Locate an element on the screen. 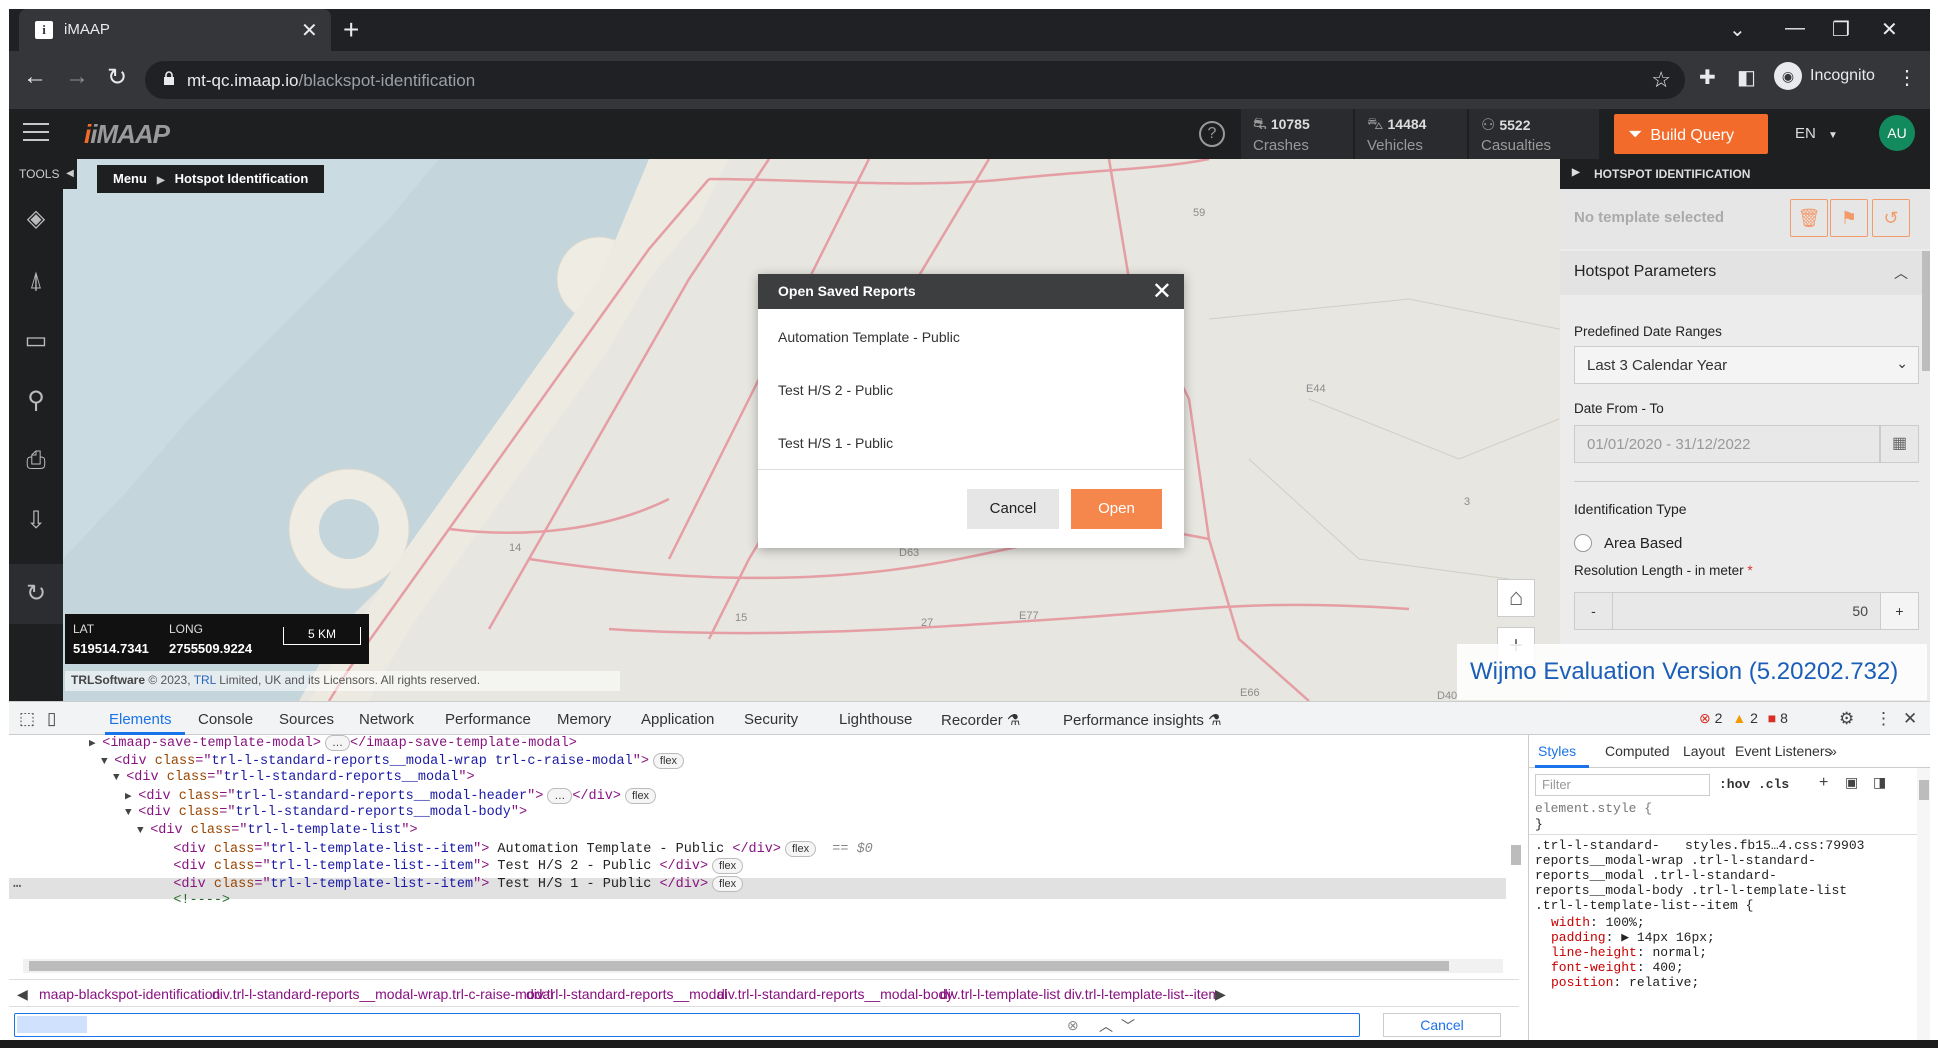 Image resolution: width=1938 pixels, height=1048 pixels. draw-icon: ⍋ is located at coordinates (36, 281).